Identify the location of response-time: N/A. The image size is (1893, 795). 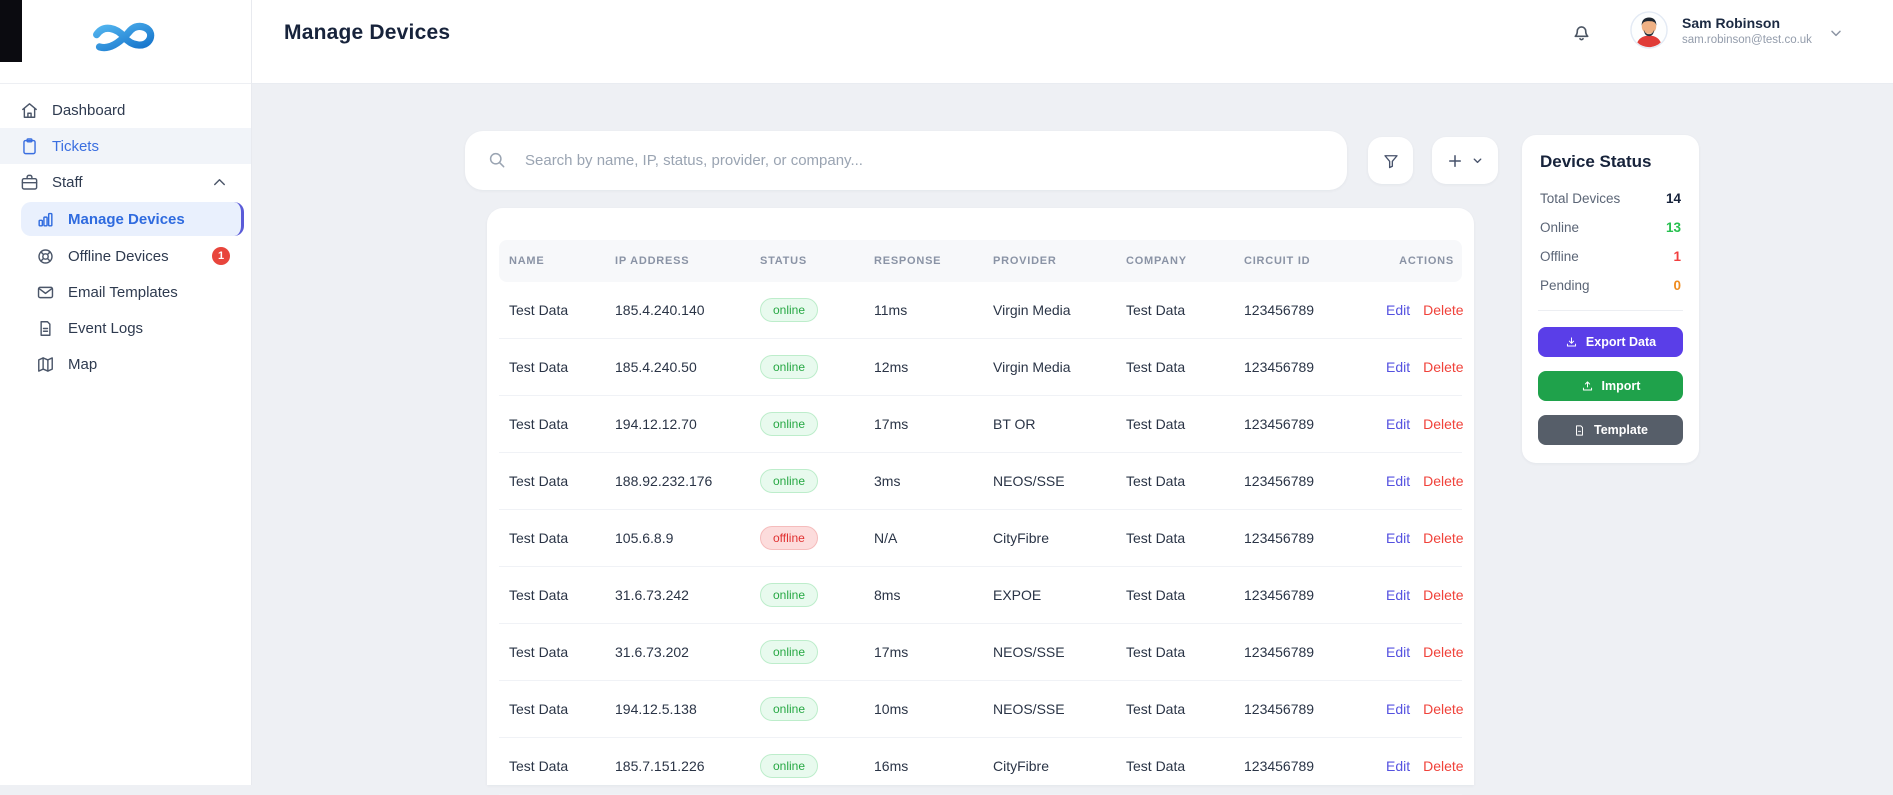
(886, 538).